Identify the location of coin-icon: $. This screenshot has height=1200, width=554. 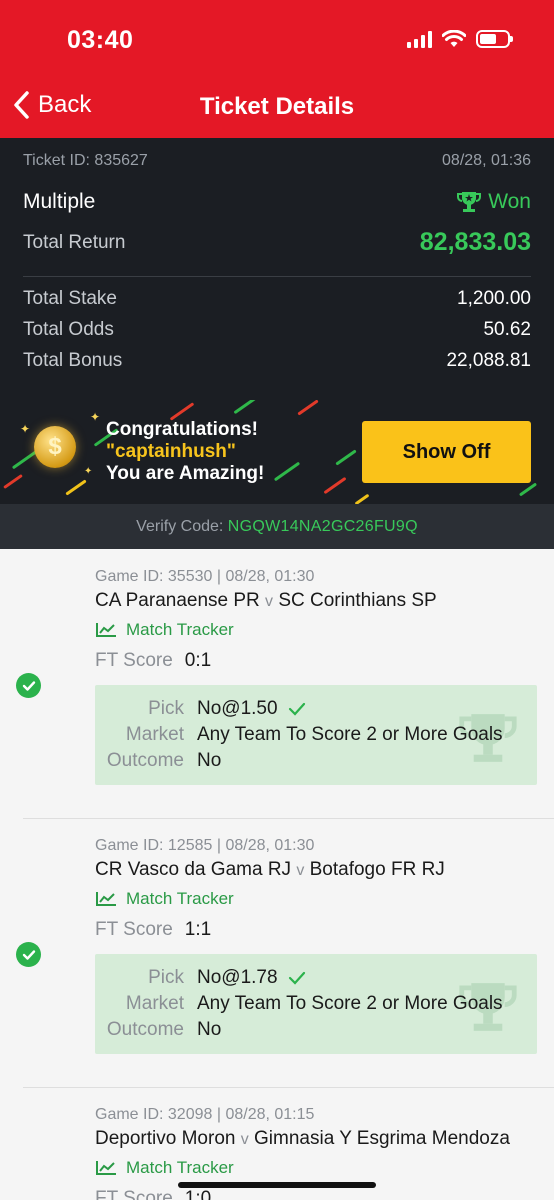
(55, 447).